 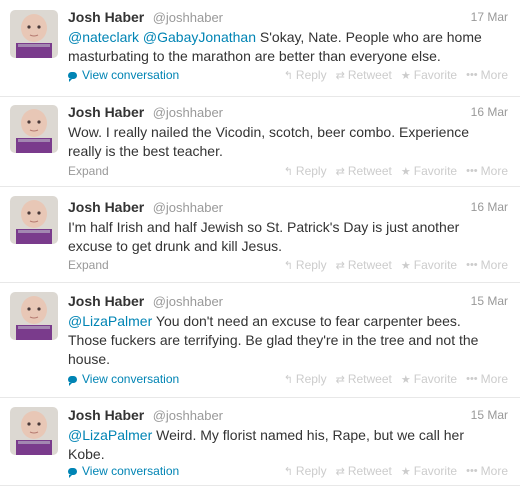 What do you see at coordinates (489, 17) in the screenshot?
I see `tweet-date: 17 Mar` at bounding box center [489, 17].